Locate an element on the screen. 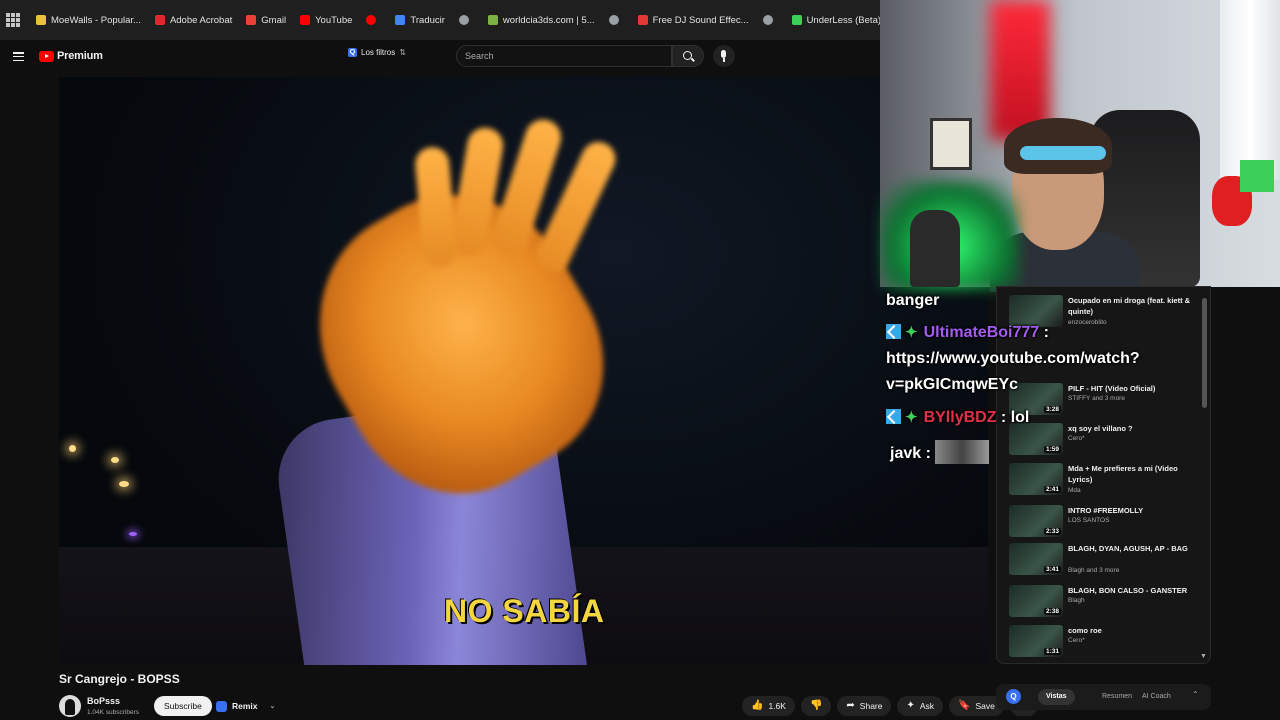  video-caption: NO SABÍA is located at coordinates (524, 611).